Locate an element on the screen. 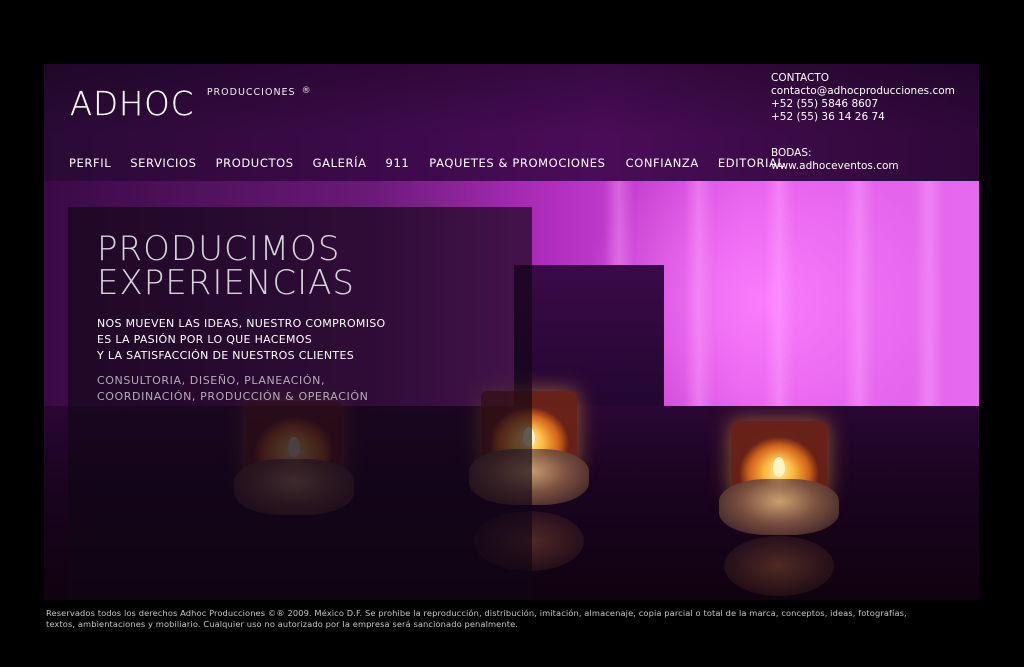  tagline-line: NOS MUEVEN LAS IDEAS, NUESTRO COMPROMISO is located at coordinates (241, 323).